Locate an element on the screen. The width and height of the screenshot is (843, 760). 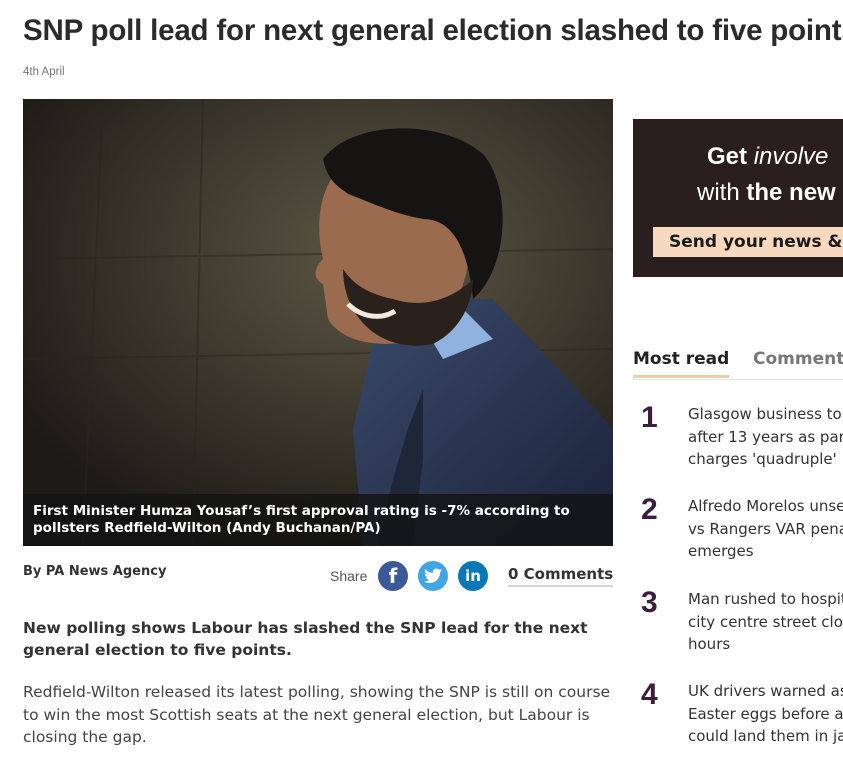
ad-headline-line2: with the new is located at coordinates (766, 193).